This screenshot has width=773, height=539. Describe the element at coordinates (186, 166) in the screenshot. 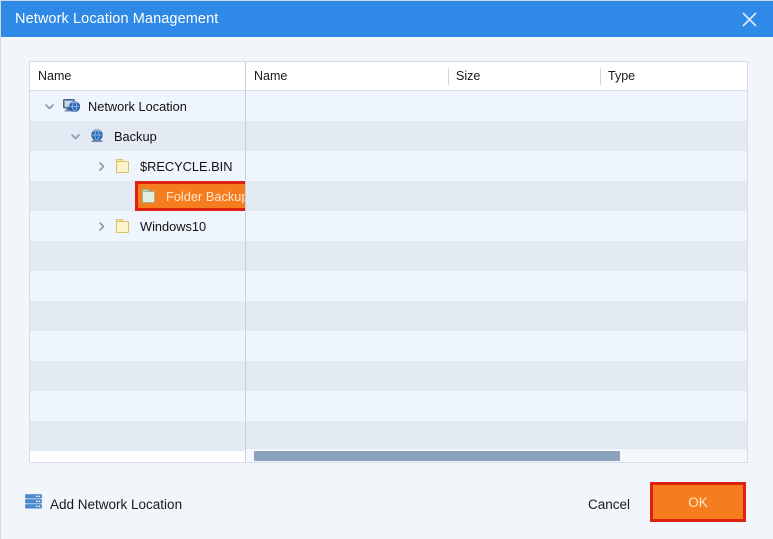

I see `tree-item-label: $RECYCLE.BIN` at that location.